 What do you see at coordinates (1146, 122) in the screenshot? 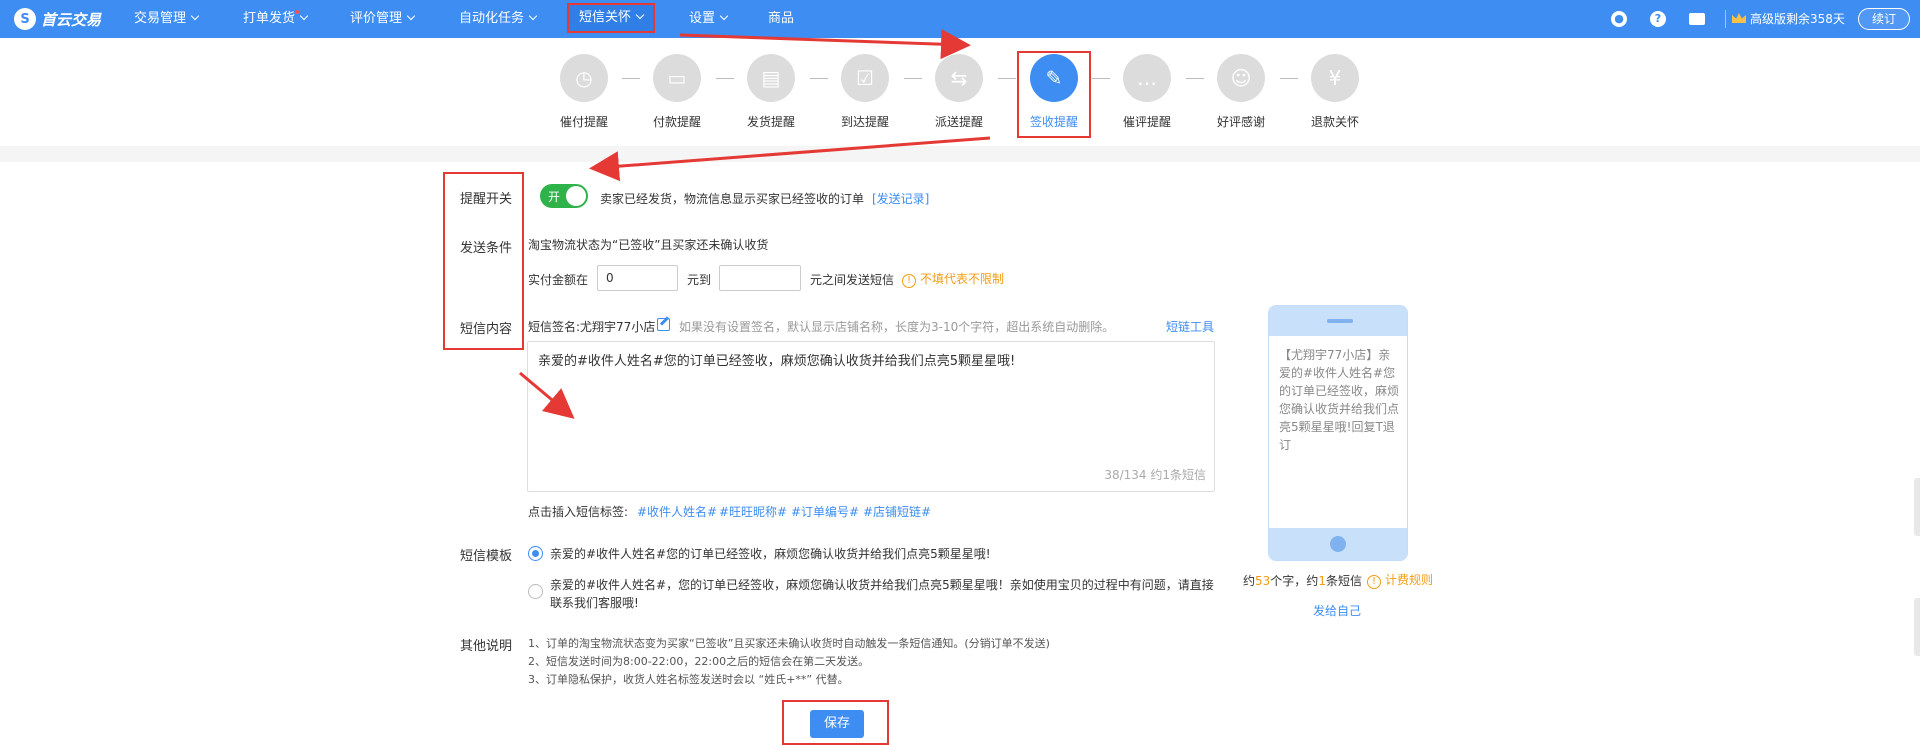
I see `step-label: 催评提醒` at bounding box center [1146, 122].